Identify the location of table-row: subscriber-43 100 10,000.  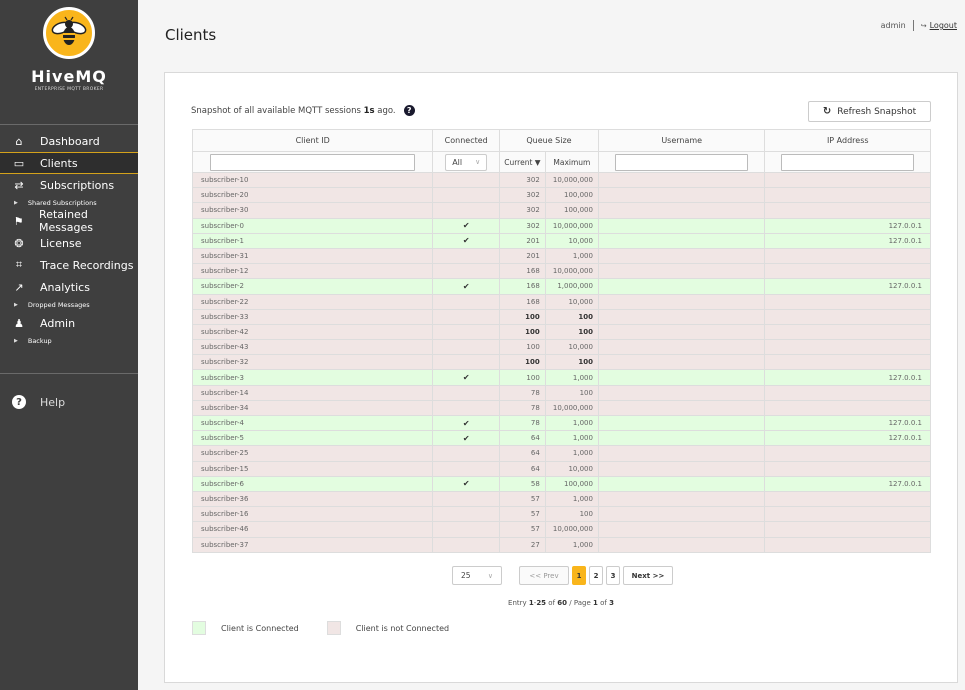
(561, 347).